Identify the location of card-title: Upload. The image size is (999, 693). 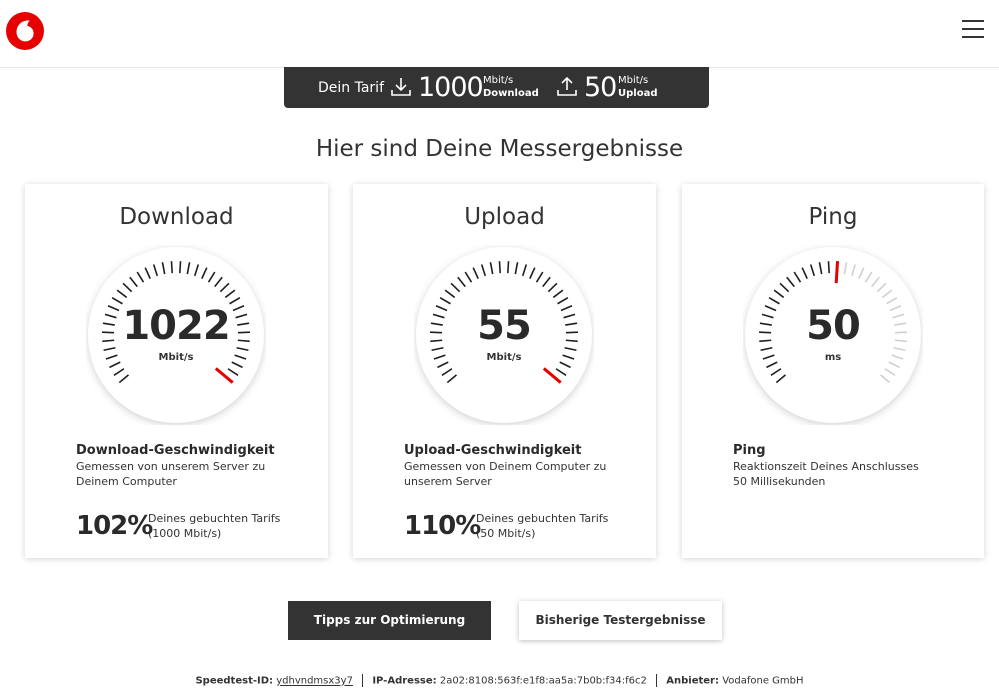
(504, 217).